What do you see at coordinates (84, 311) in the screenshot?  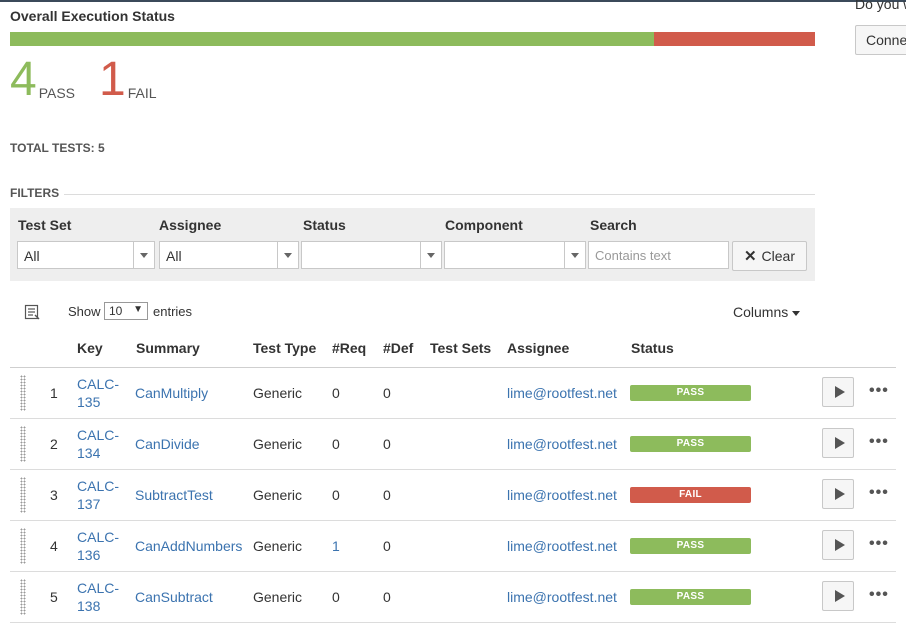 I see `show-label: Show` at bounding box center [84, 311].